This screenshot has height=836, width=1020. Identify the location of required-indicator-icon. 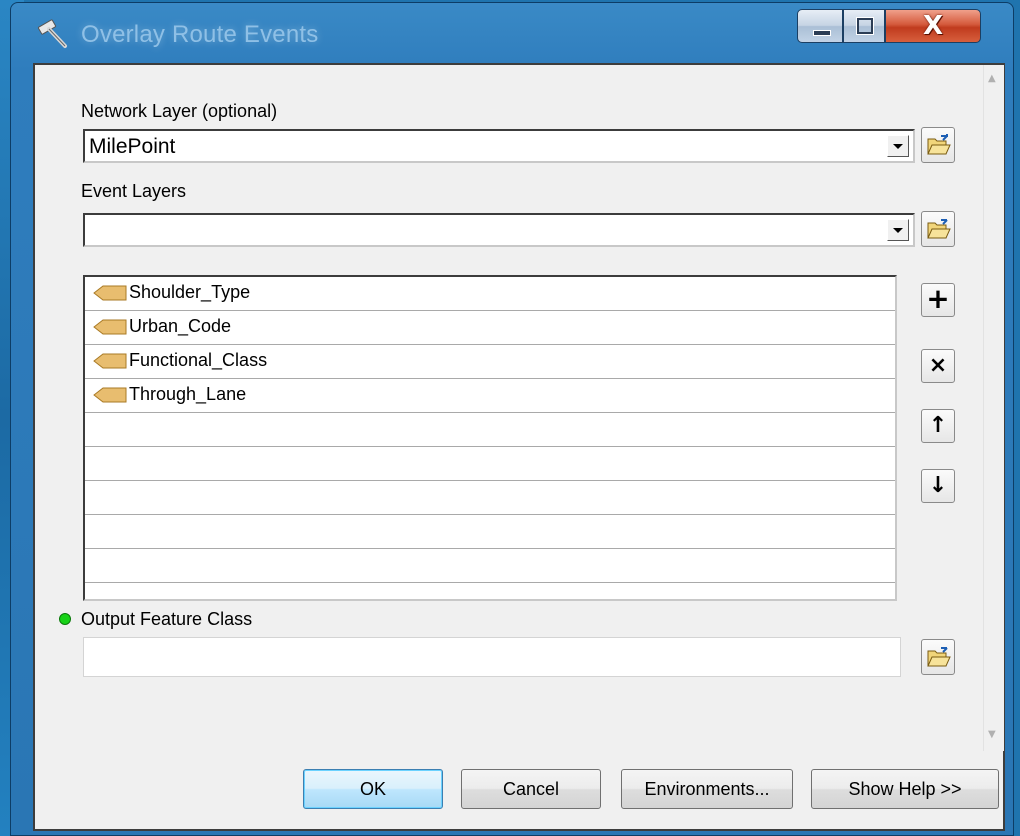
(65, 619).